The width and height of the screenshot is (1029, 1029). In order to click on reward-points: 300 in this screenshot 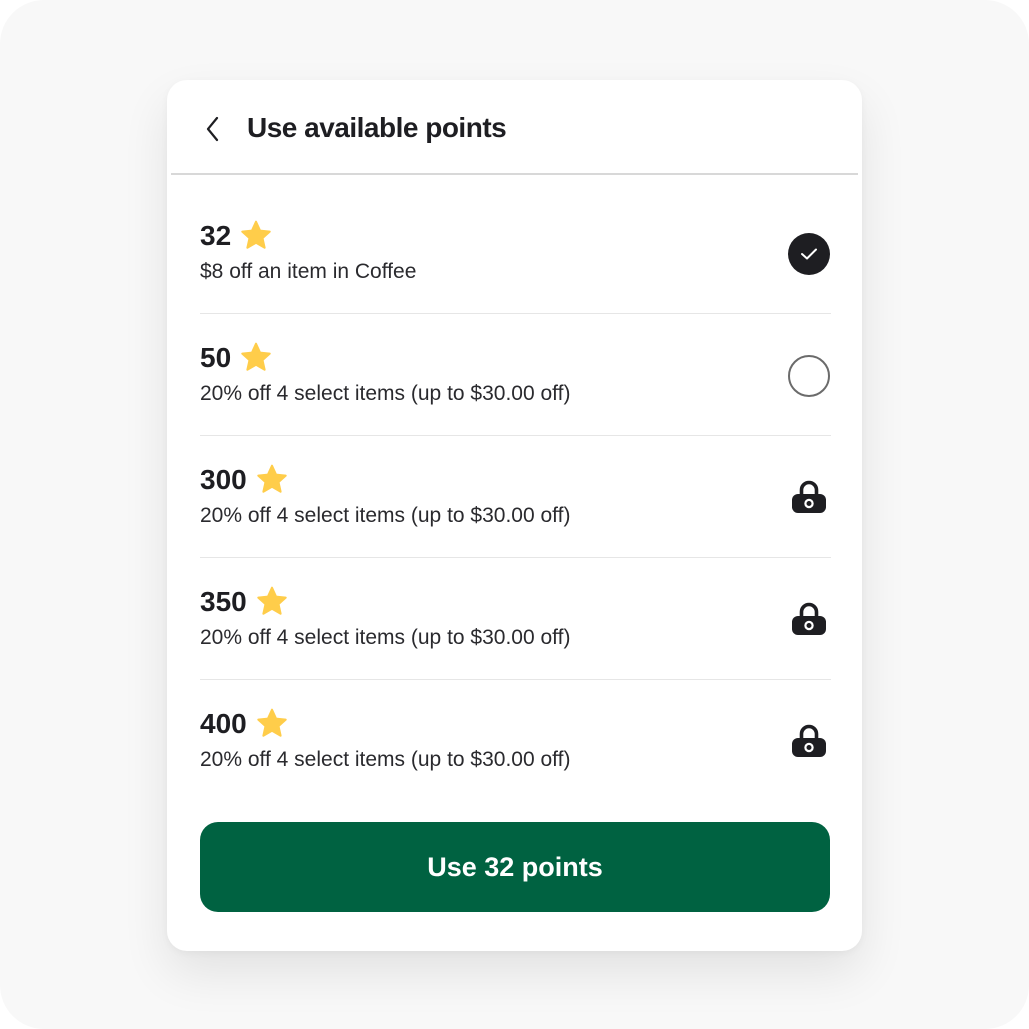, I will do `click(223, 479)`.